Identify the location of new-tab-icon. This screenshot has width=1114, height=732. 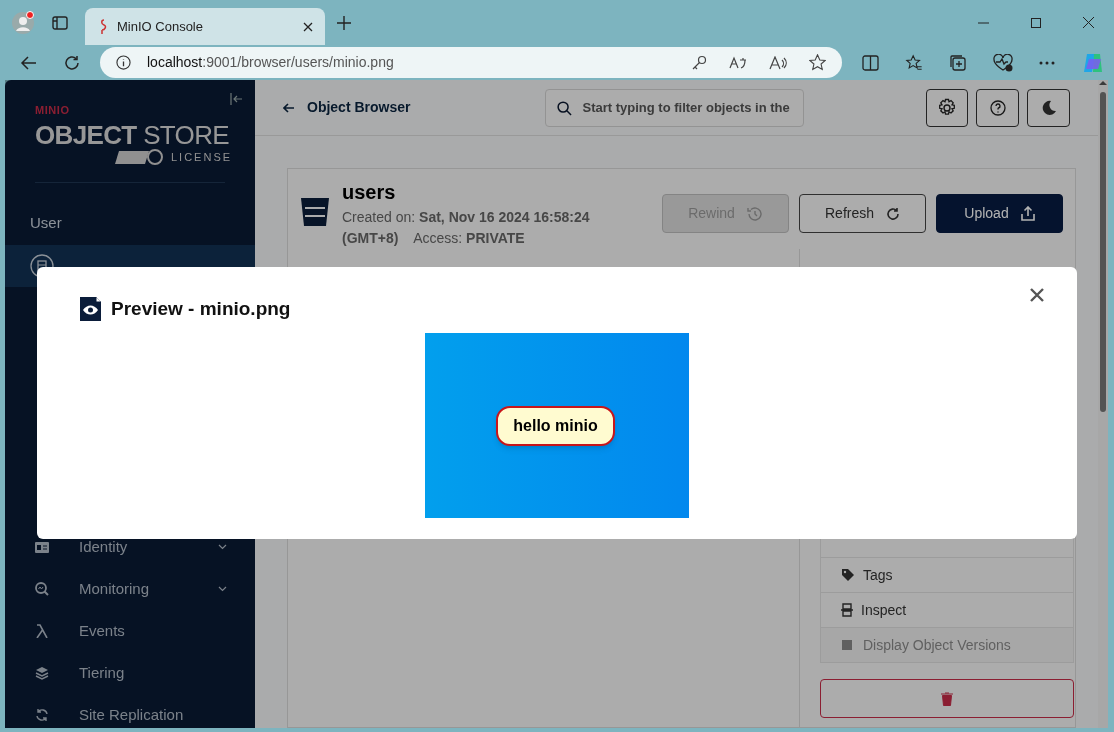
(344, 22).